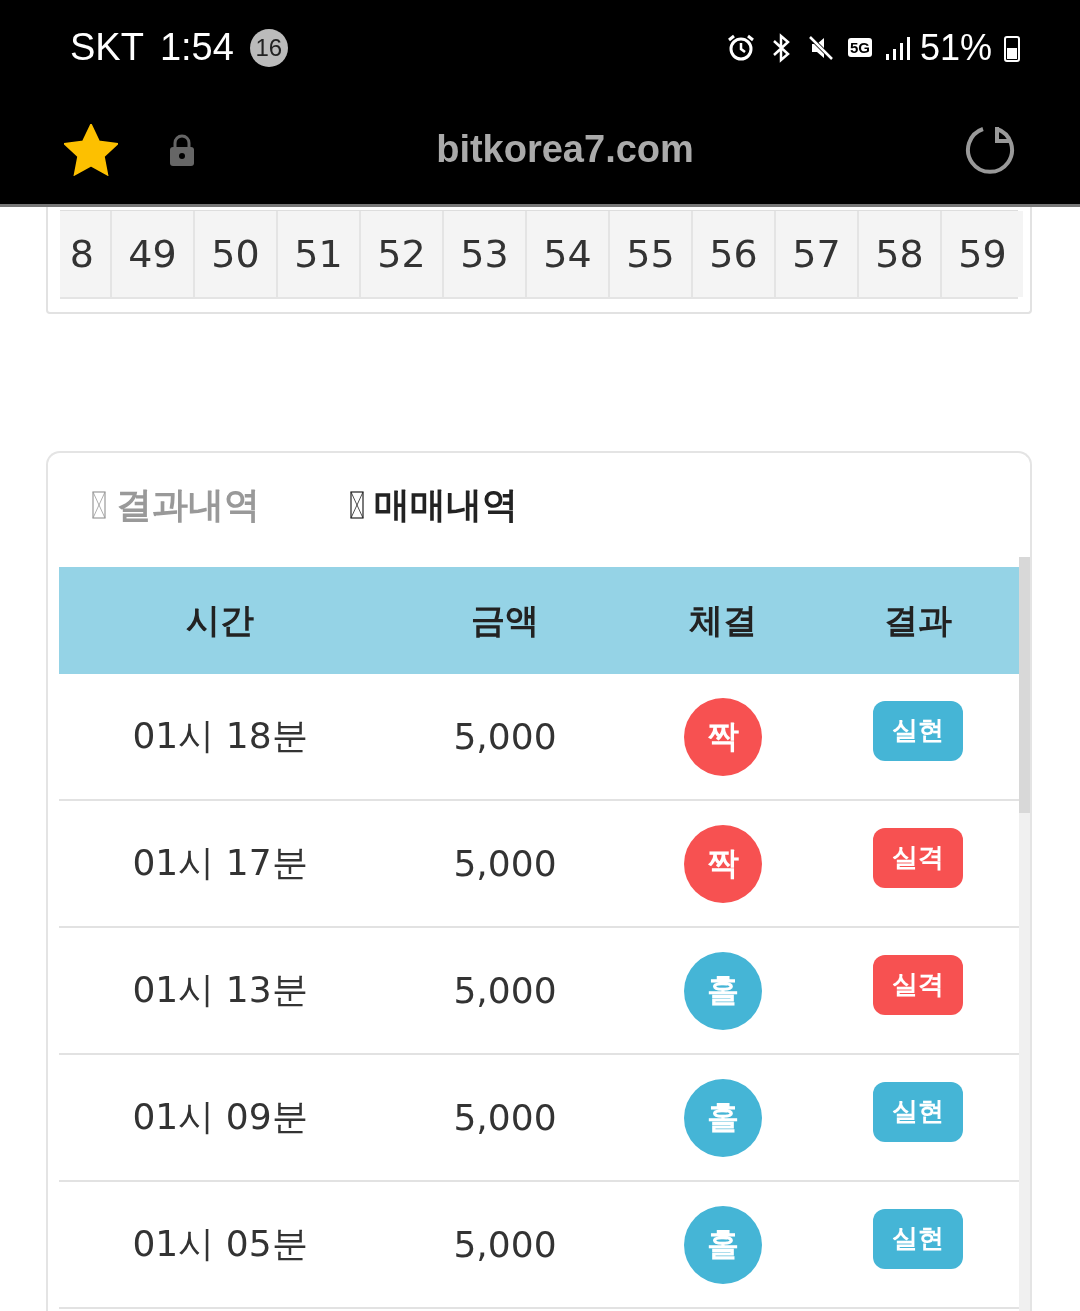 The image size is (1080, 1311). Describe the element at coordinates (220, 1244) in the screenshot. I see `time-cell: 01시 05분` at that location.